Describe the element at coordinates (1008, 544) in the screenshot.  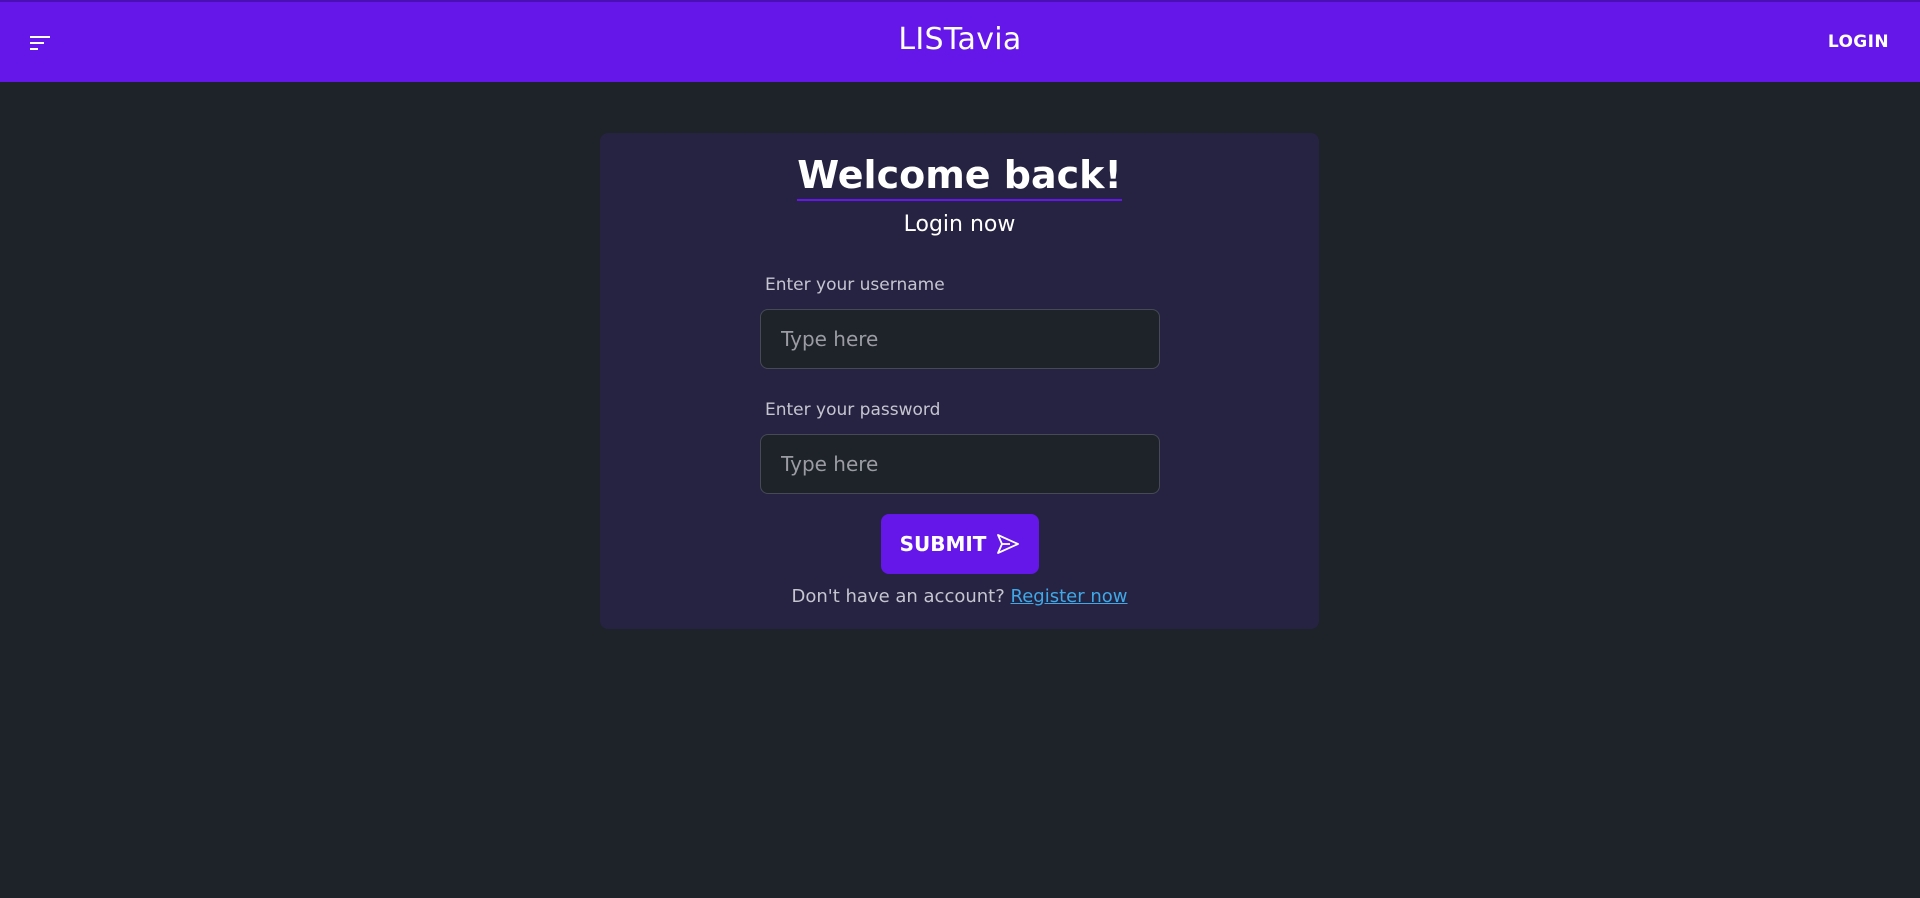
I see `send-icon` at that location.